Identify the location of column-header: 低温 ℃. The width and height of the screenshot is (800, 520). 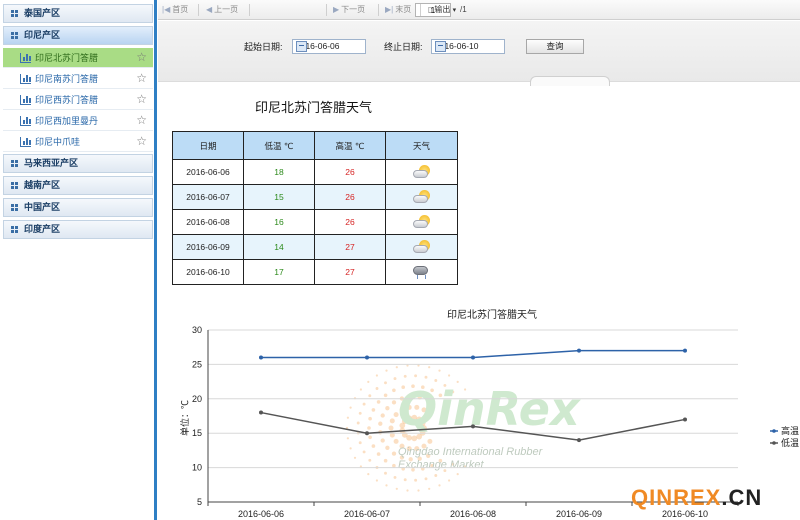
(279, 145).